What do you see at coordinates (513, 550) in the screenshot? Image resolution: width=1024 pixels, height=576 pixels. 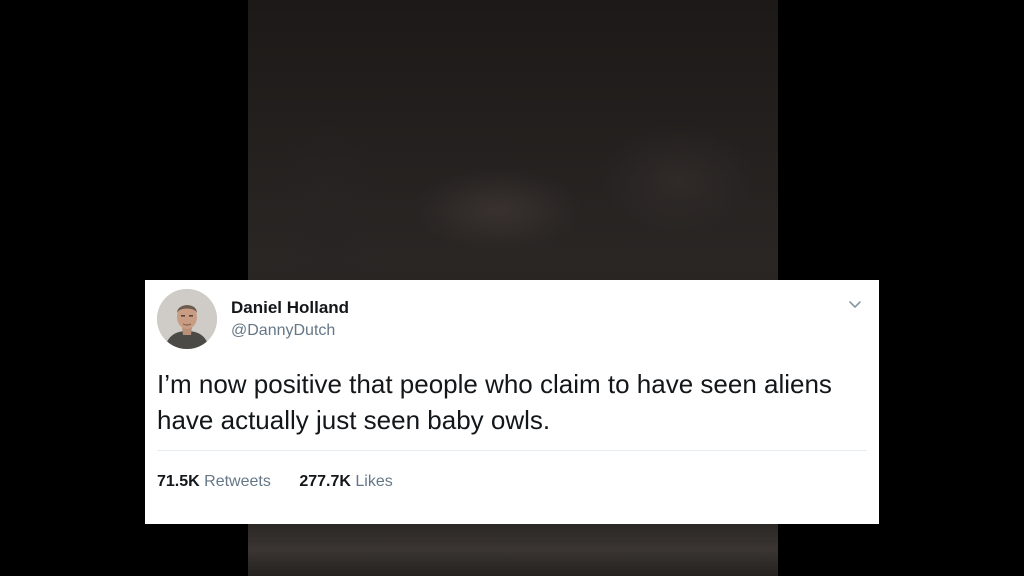 I see `video-background-bottom` at bounding box center [513, 550].